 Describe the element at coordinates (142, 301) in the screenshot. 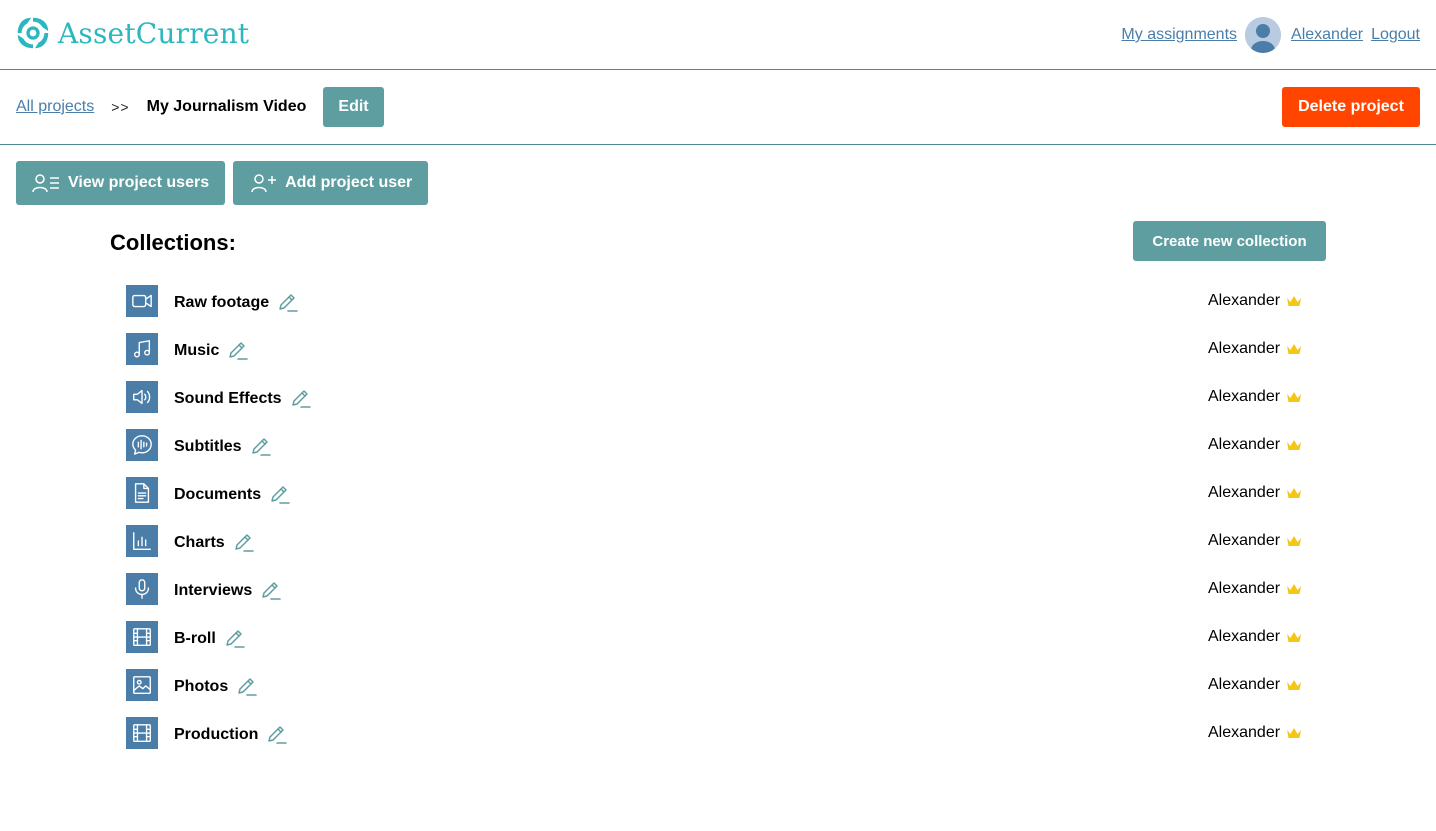

I see `video-camera-icon` at that location.